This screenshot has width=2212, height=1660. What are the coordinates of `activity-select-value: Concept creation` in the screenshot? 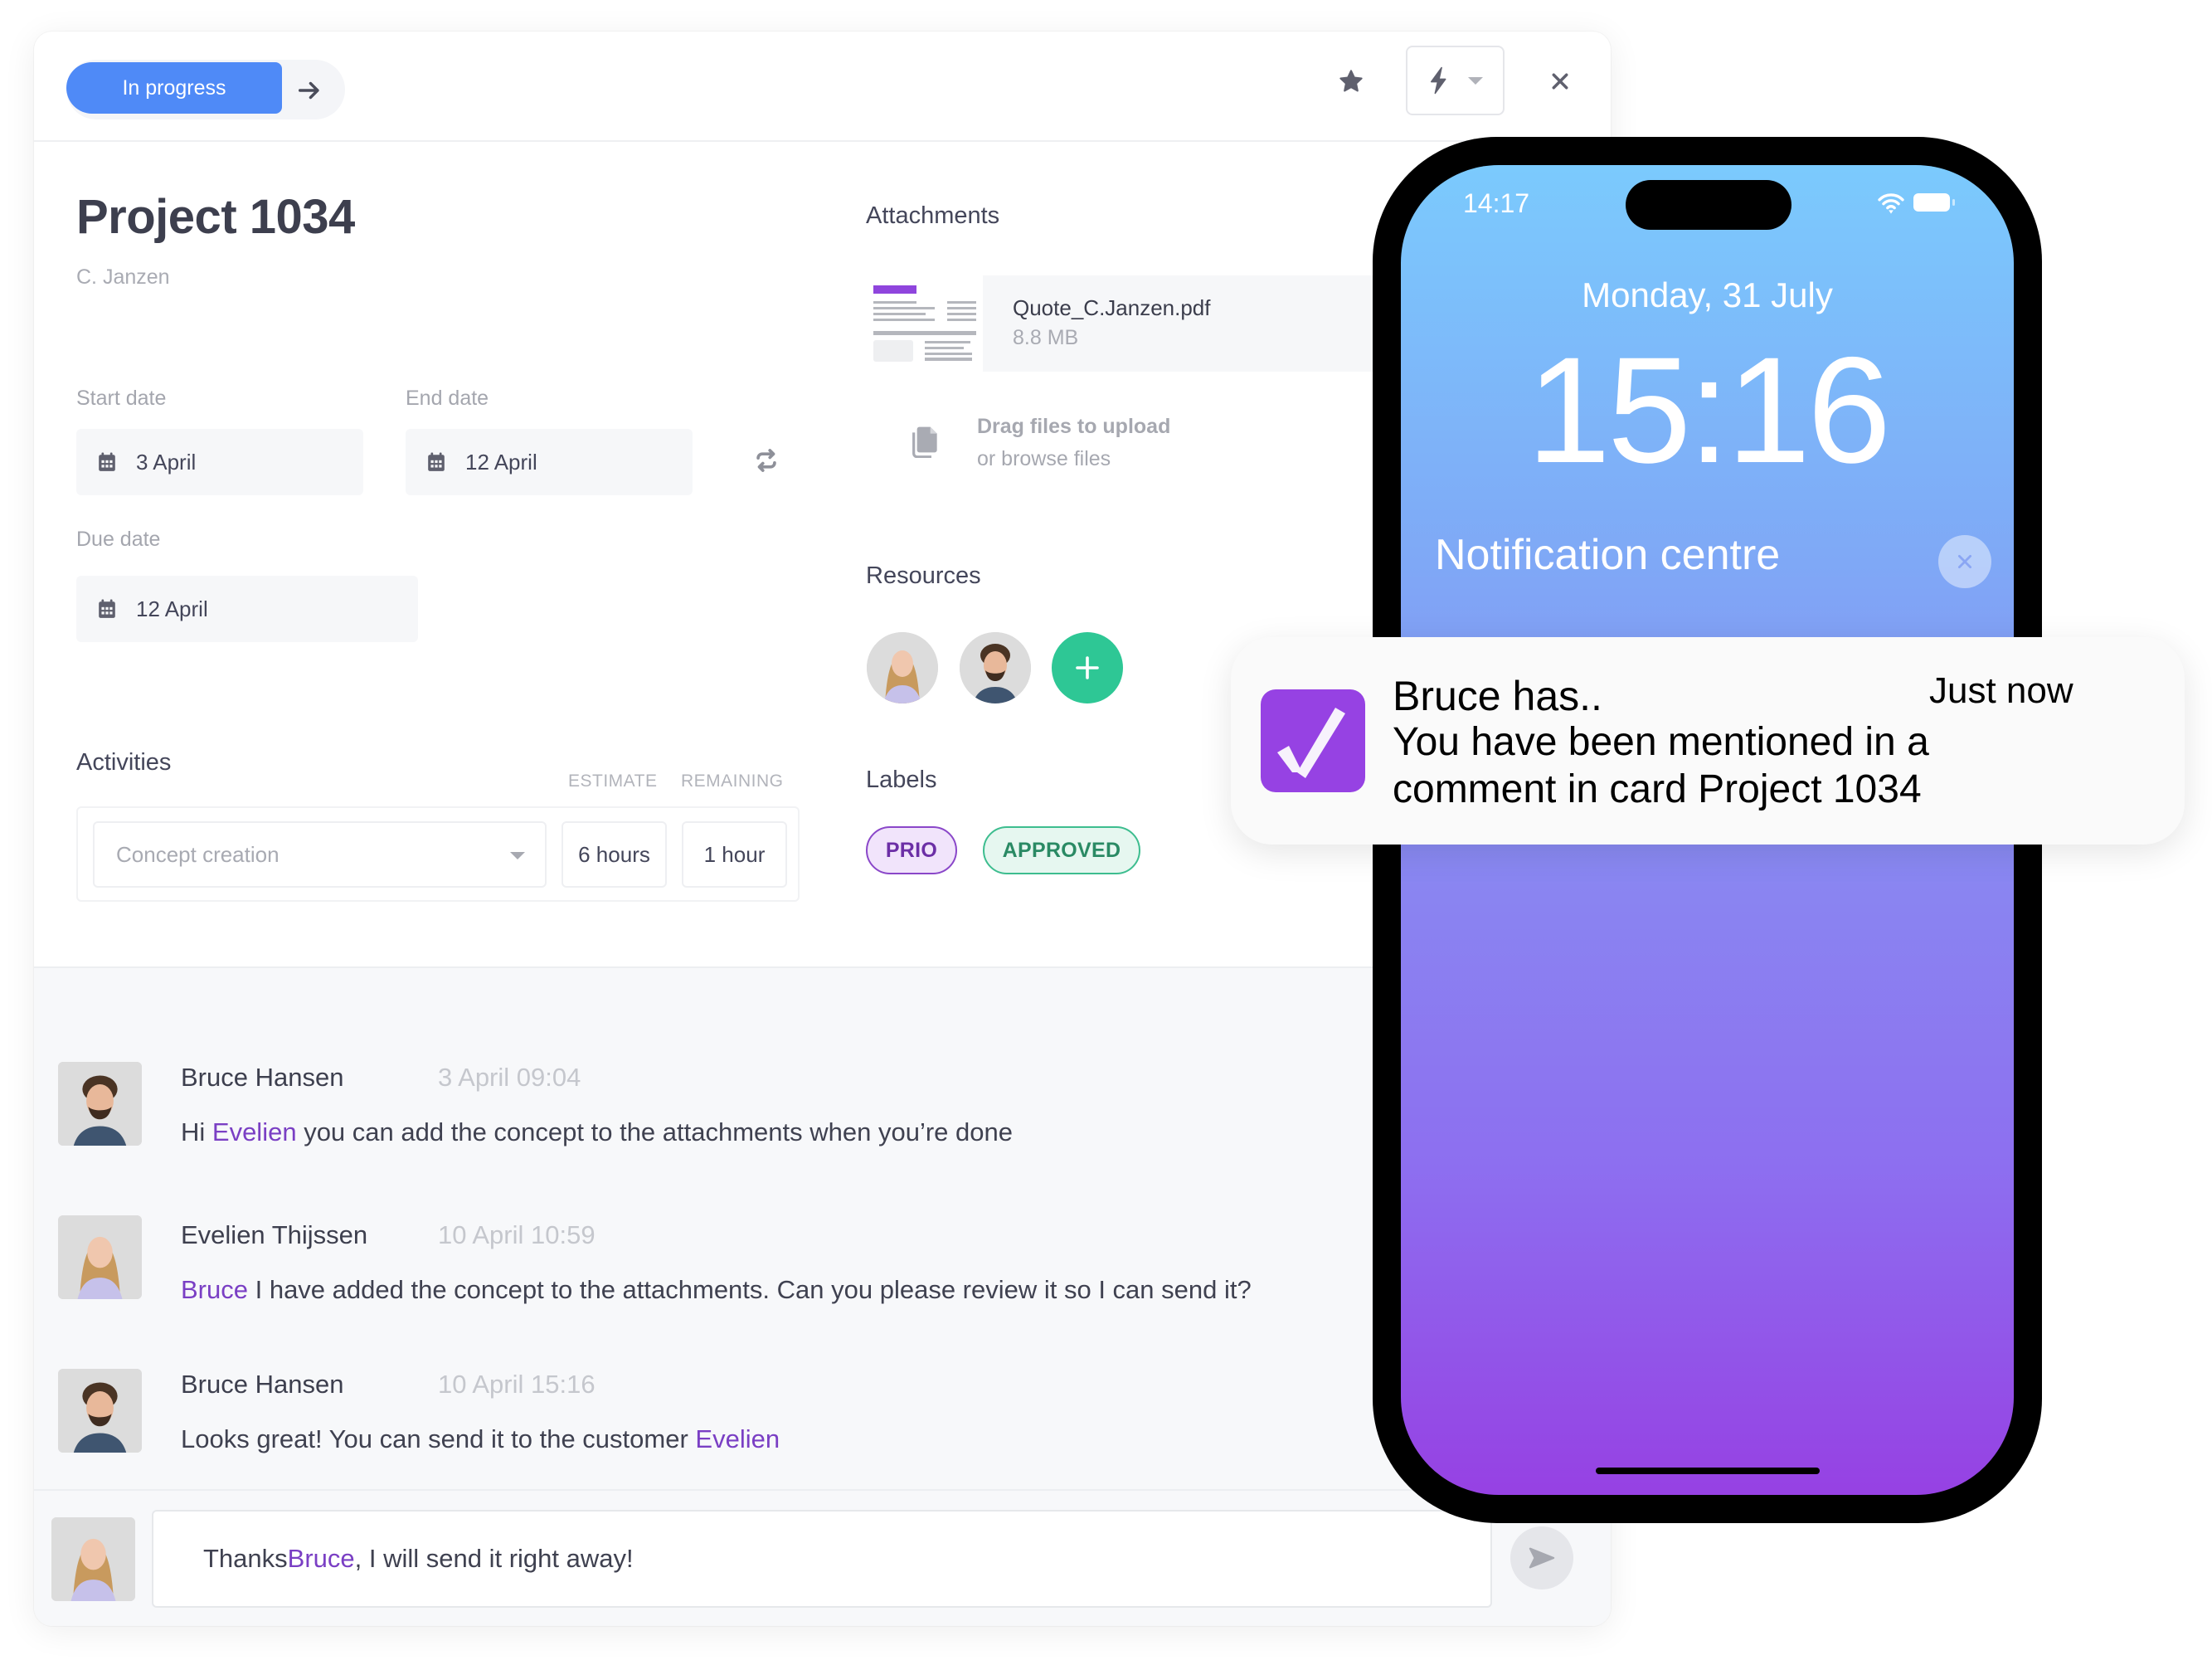 It's located at (198, 854).